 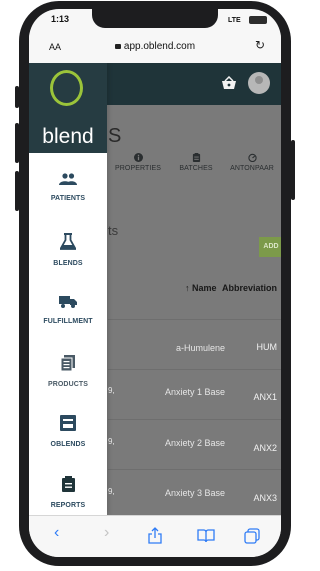 I want to click on cell-abbreviation: ANX3, so click(x=265, y=498).